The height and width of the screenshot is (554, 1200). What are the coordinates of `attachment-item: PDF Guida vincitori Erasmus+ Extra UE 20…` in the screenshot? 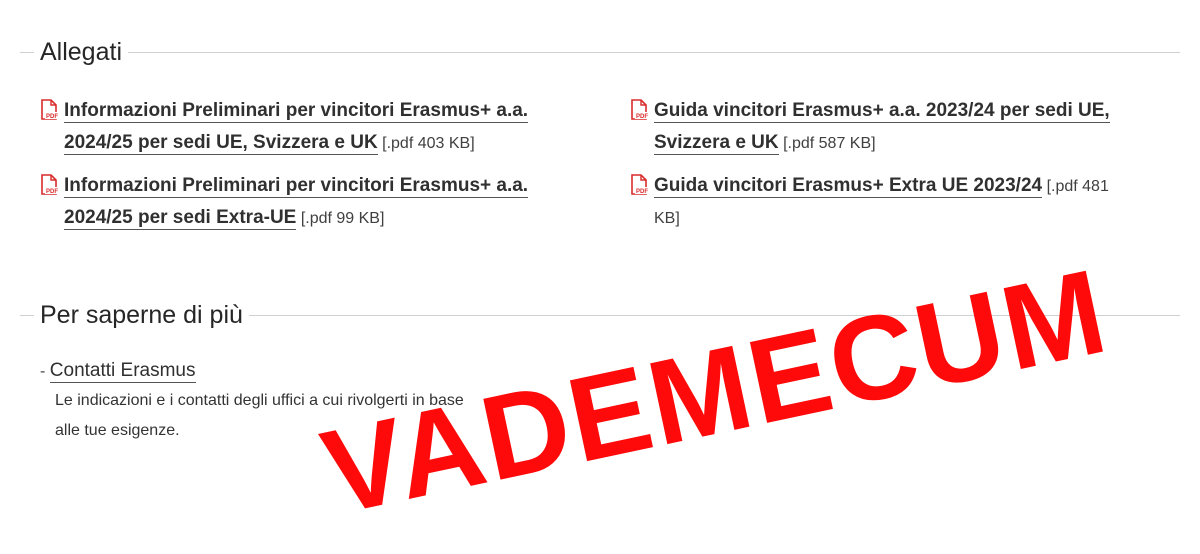 It's located at (900, 202).